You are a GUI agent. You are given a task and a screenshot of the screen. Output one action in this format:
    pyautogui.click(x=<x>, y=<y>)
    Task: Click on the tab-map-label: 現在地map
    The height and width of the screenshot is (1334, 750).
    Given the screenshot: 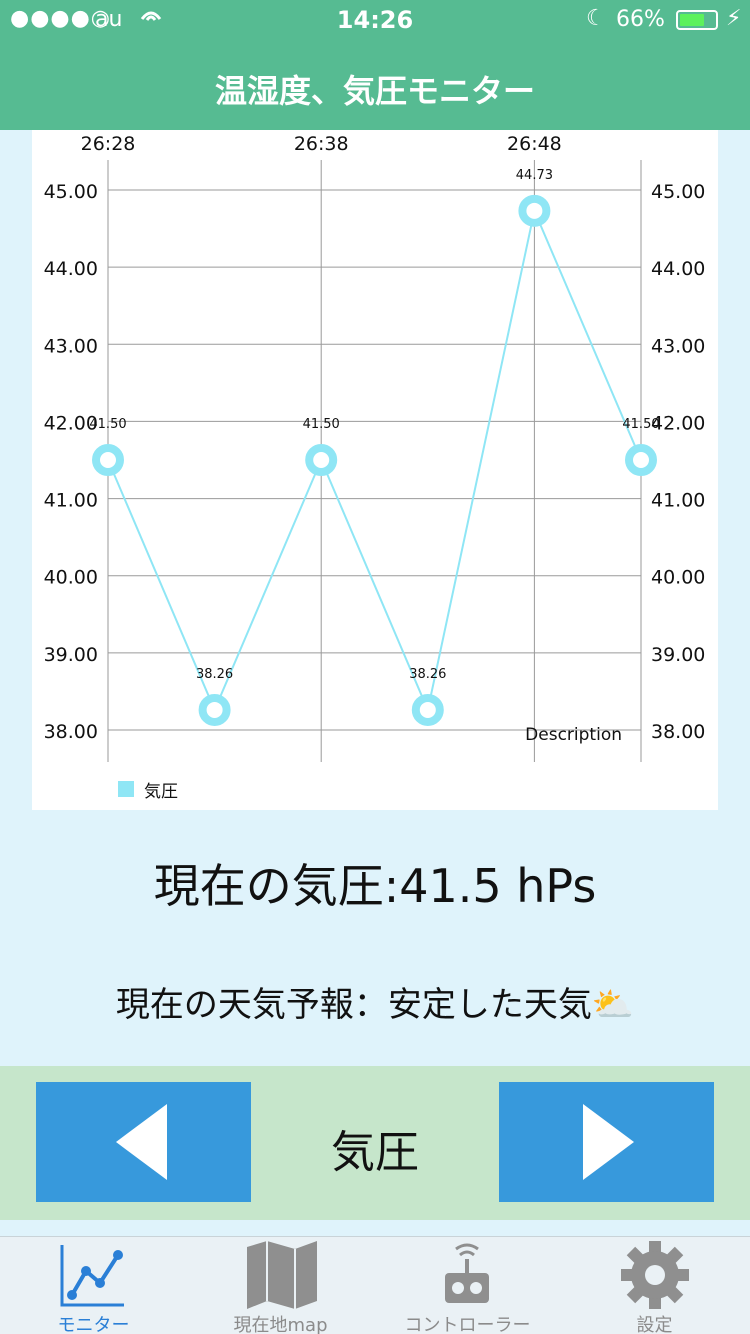 What is the action you would take?
    pyautogui.click(x=280, y=1324)
    